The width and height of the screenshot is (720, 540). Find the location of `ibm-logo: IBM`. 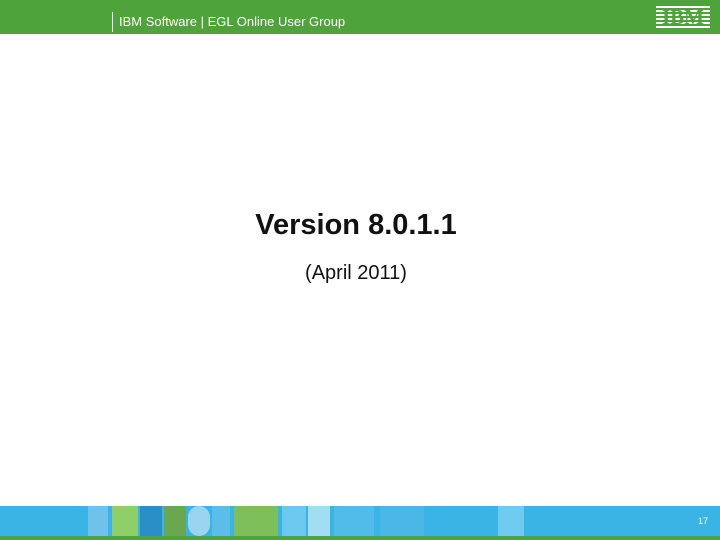

ibm-logo: IBM is located at coordinates (683, 17).